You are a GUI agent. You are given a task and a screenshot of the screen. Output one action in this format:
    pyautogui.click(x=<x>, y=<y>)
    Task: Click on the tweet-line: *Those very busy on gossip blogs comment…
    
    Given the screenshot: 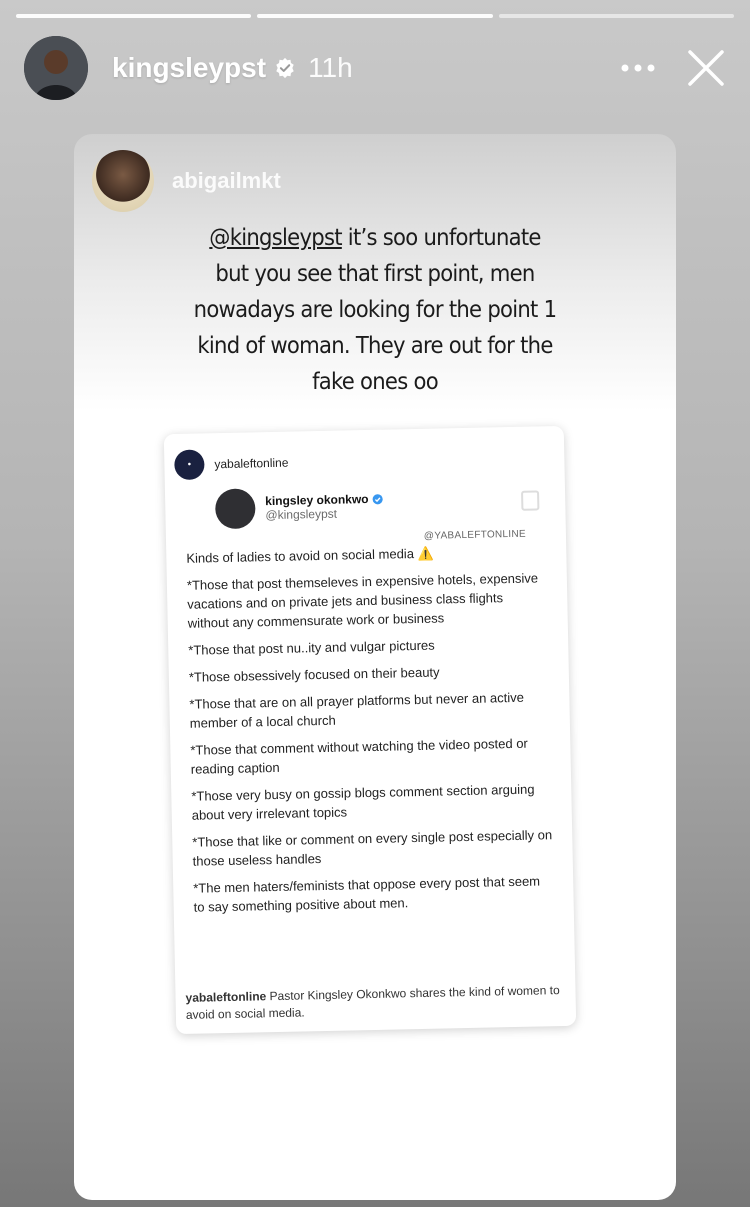 What is the action you would take?
    pyautogui.click(x=363, y=802)
    